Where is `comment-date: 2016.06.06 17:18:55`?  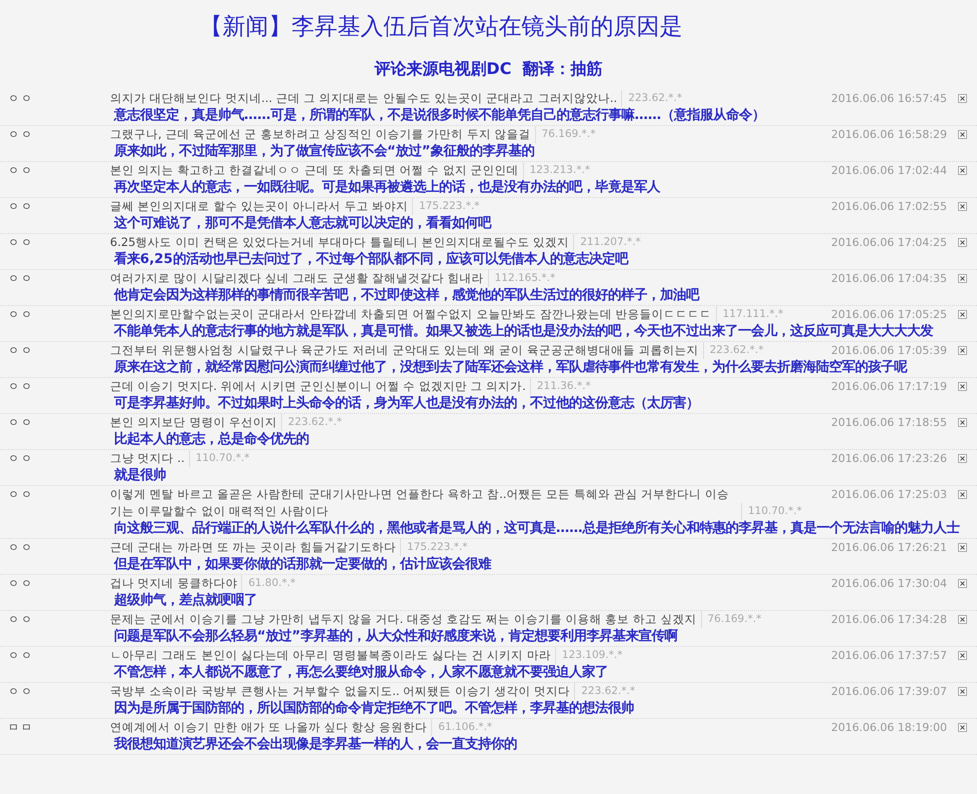 comment-date: 2016.06.06 17:18:55 is located at coordinates (889, 423).